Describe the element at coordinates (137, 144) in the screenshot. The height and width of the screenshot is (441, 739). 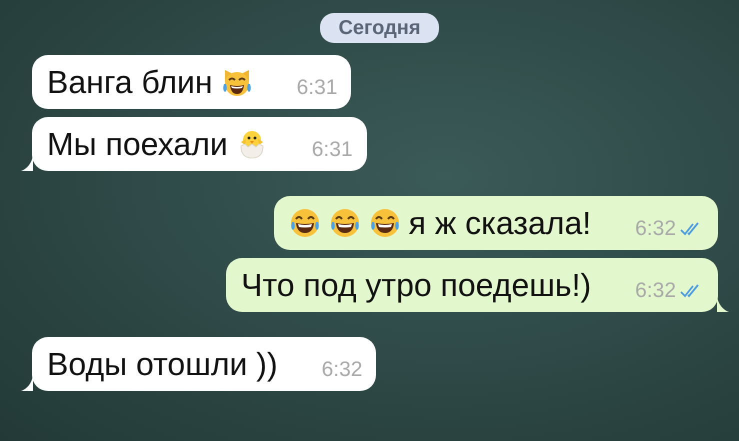
I see `message-text: Мы поехали` at that location.